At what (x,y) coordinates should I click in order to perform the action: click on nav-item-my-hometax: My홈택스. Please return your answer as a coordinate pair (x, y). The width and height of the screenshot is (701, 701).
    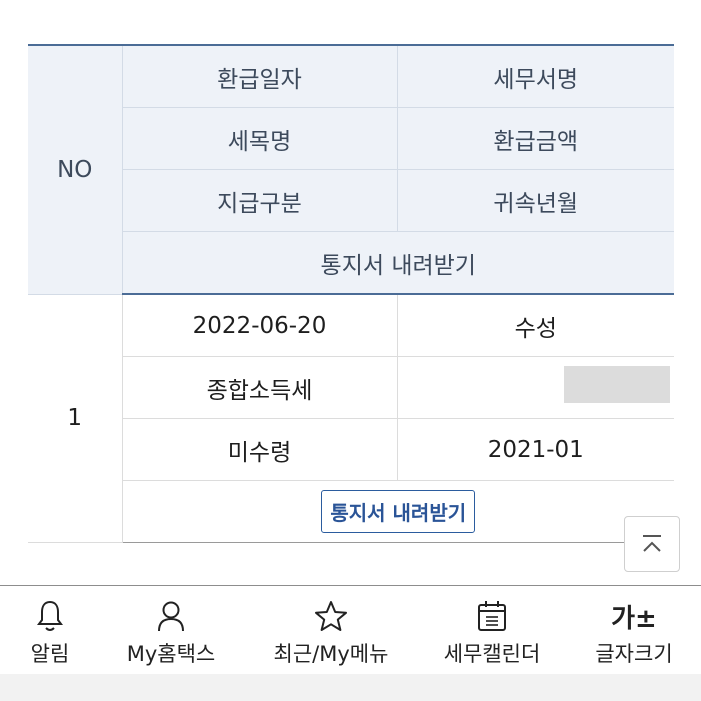
    Looking at the image, I should click on (171, 630).